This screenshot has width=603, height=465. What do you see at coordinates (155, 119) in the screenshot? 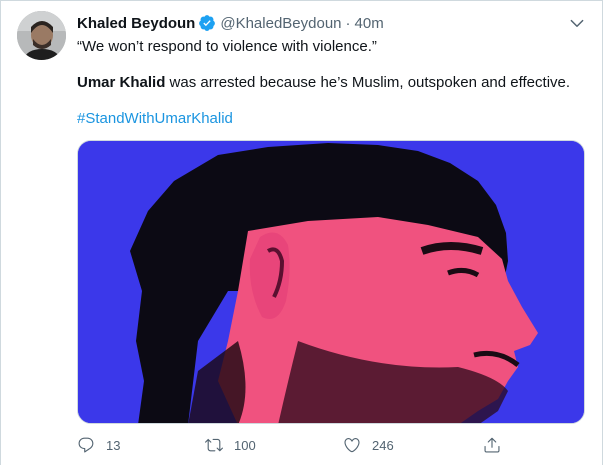
I see `hashtag-link: #StandWithUmarKhalid` at bounding box center [155, 119].